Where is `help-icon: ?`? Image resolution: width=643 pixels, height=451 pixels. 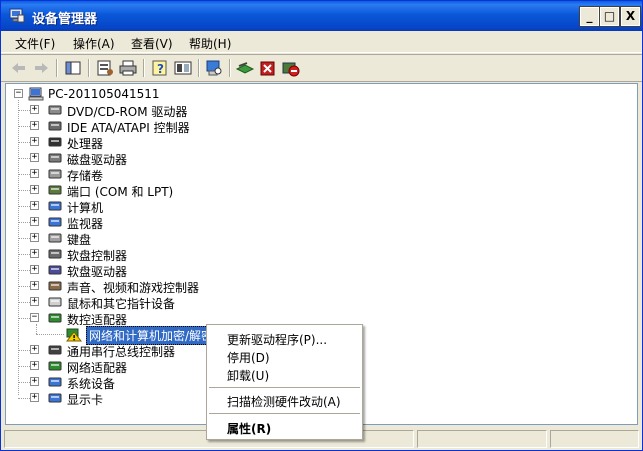
help-icon: ? is located at coordinates (160, 68).